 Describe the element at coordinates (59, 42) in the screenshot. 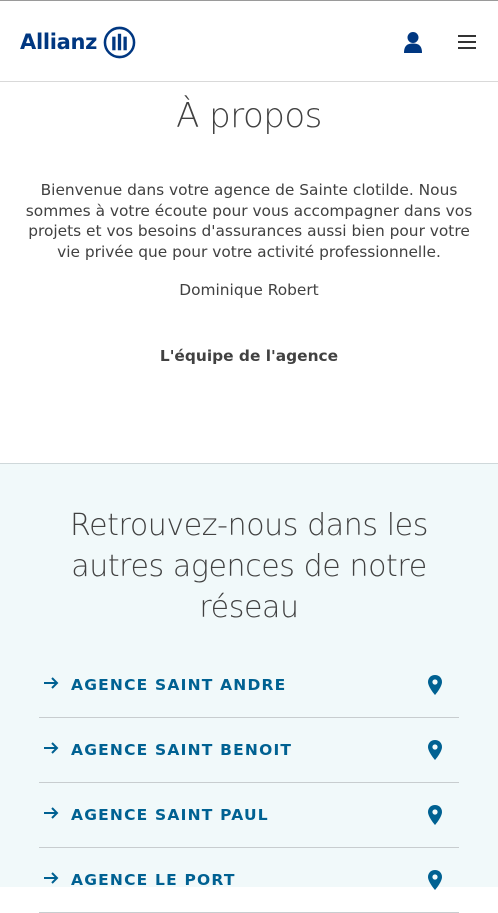

I see `logo-text: Allianz` at that location.